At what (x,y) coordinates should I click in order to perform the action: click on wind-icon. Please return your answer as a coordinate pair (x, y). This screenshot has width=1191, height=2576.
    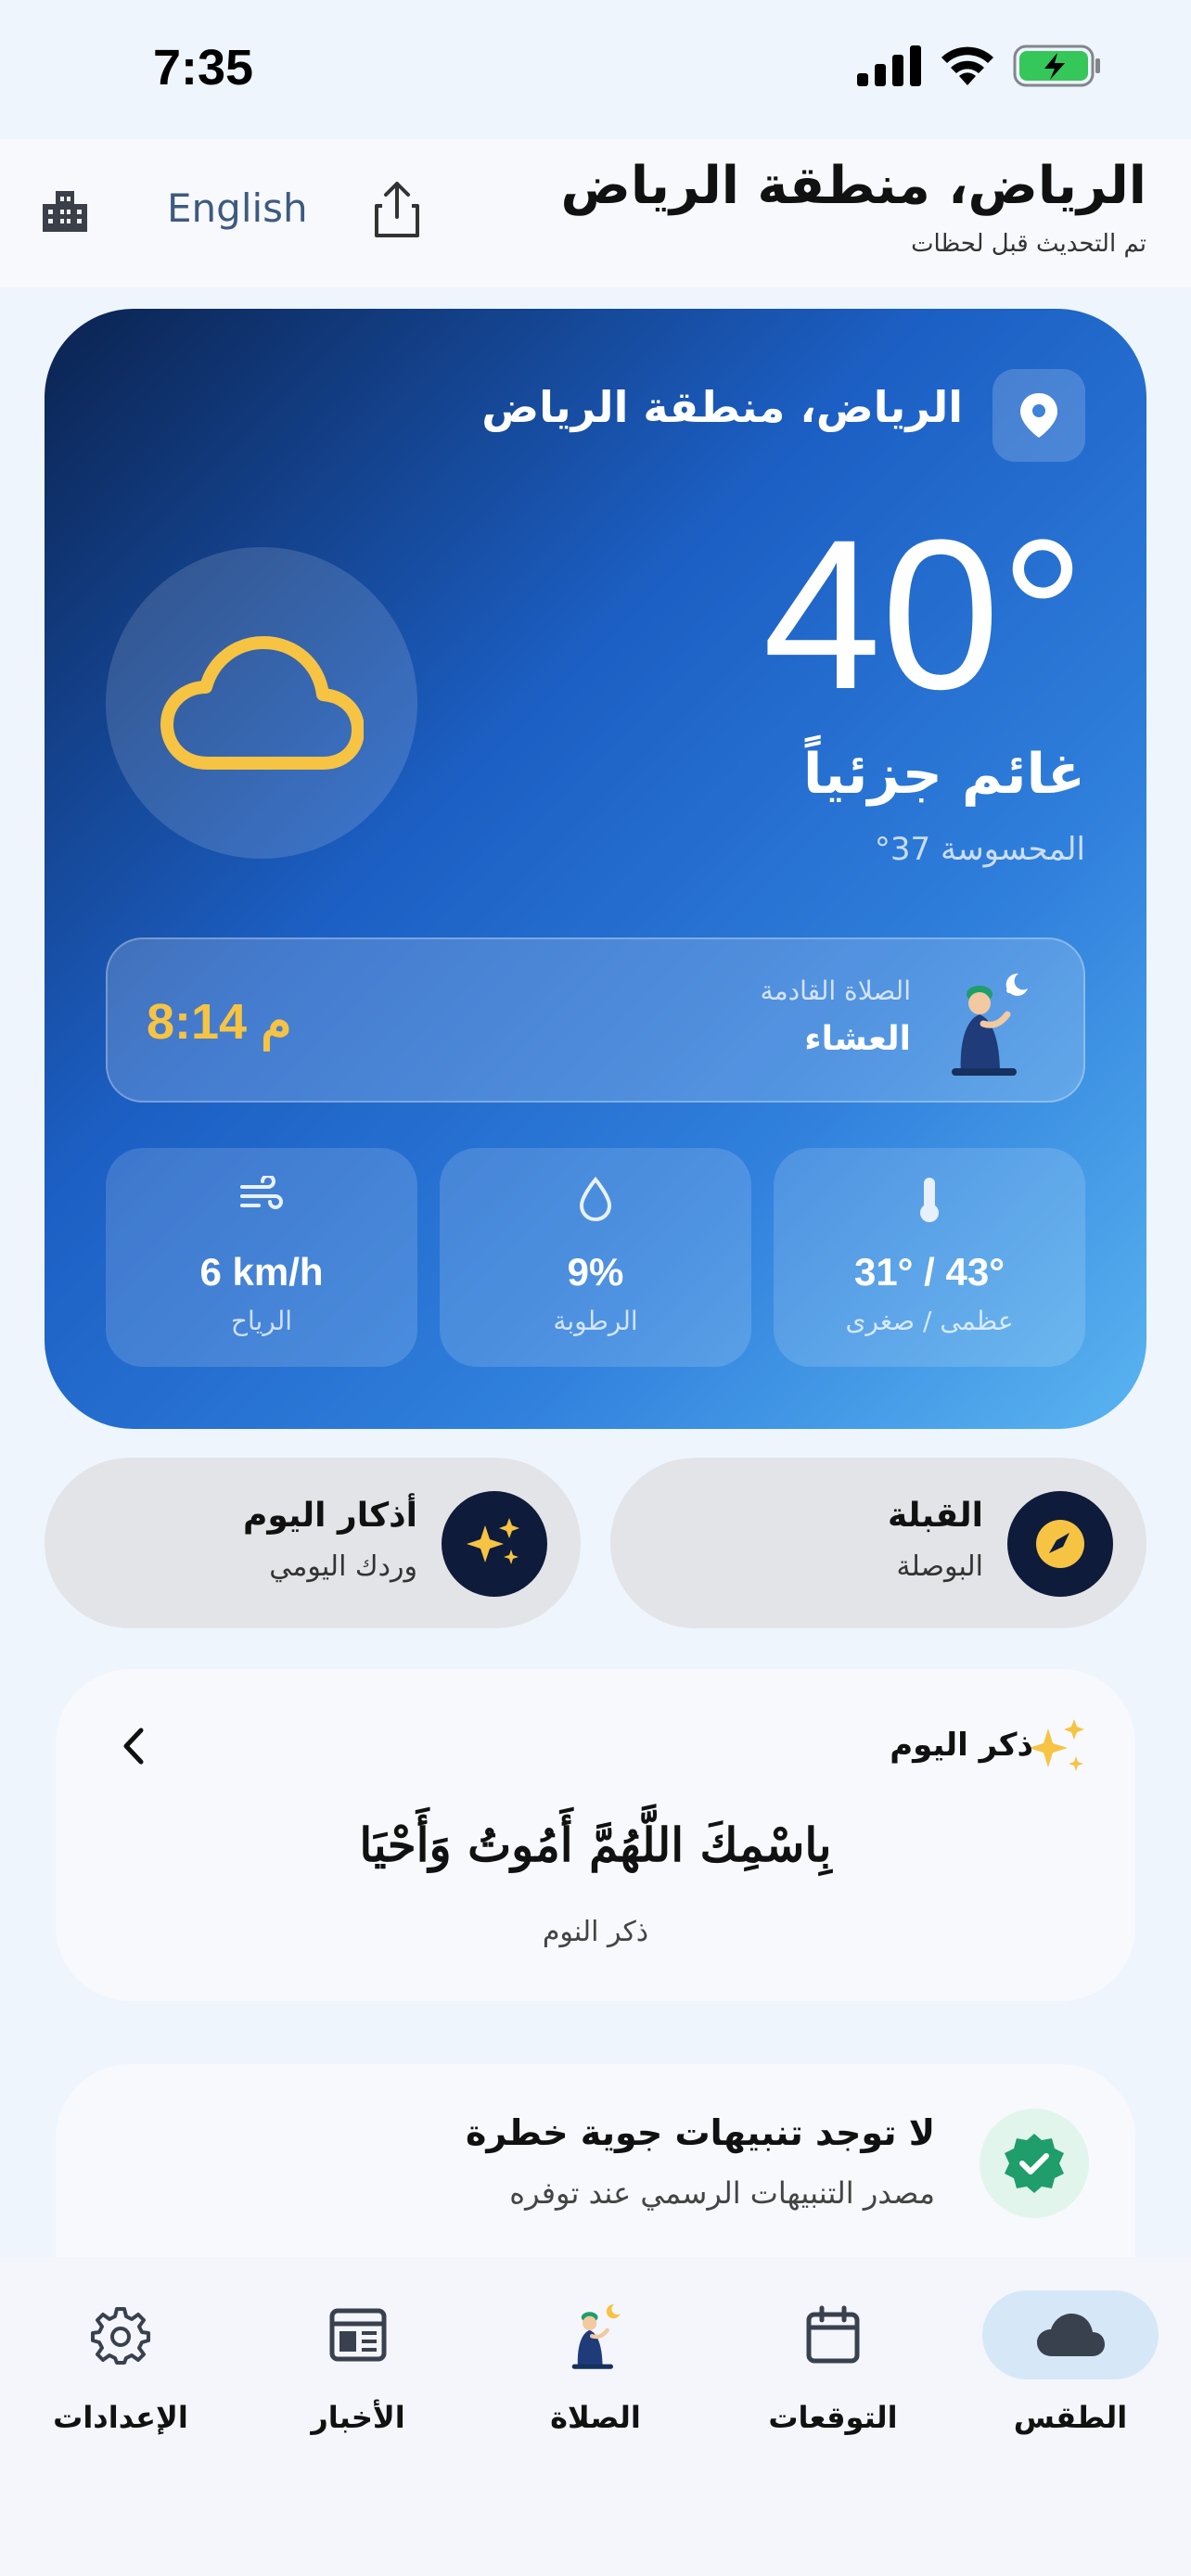
    Looking at the image, I should click on (261, 1192).